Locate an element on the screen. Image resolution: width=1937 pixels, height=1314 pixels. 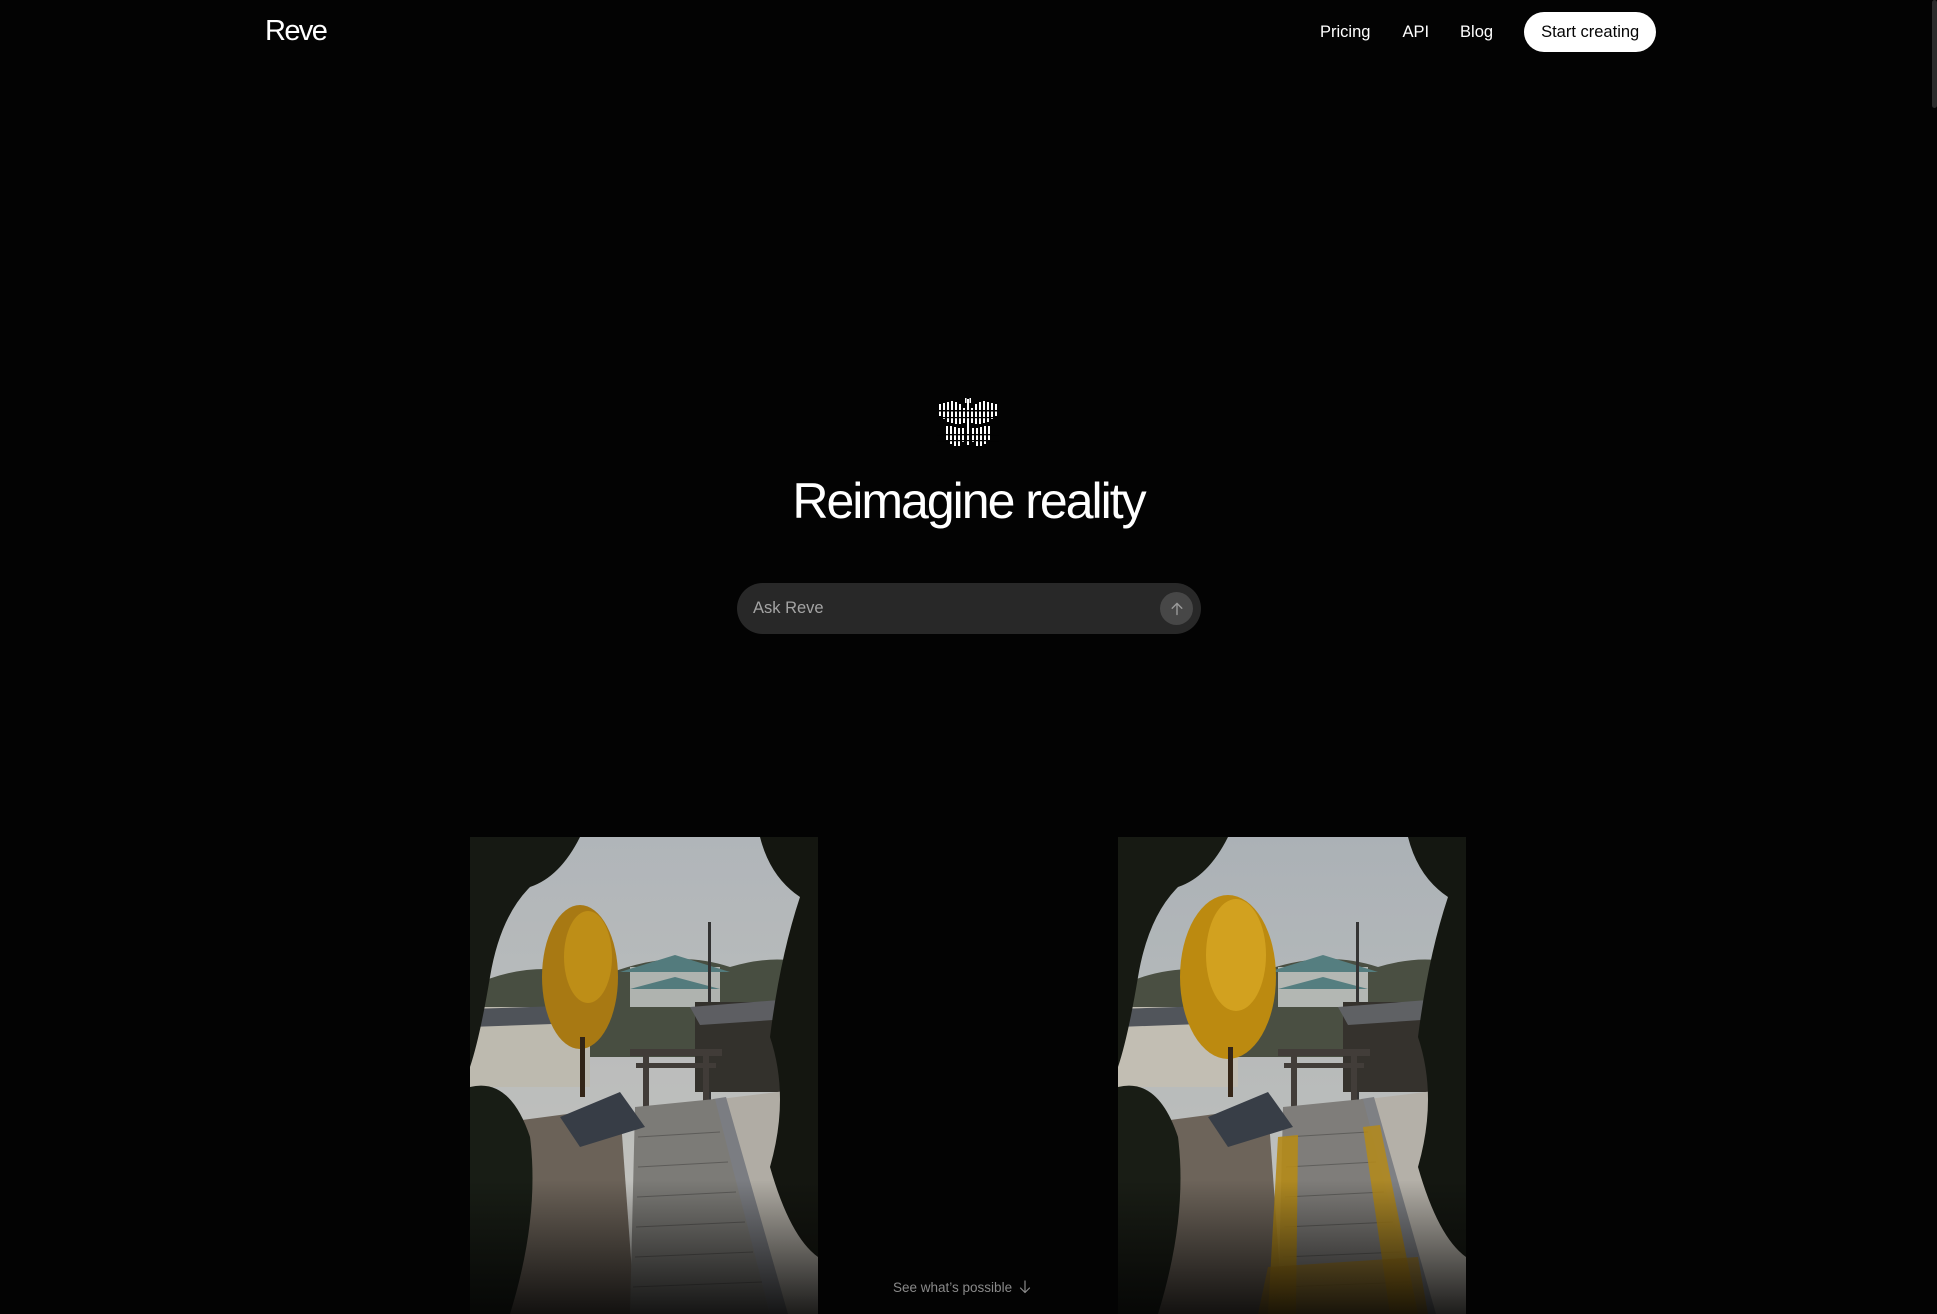
nav-api-link: API is located at coordinates (1415, 32).